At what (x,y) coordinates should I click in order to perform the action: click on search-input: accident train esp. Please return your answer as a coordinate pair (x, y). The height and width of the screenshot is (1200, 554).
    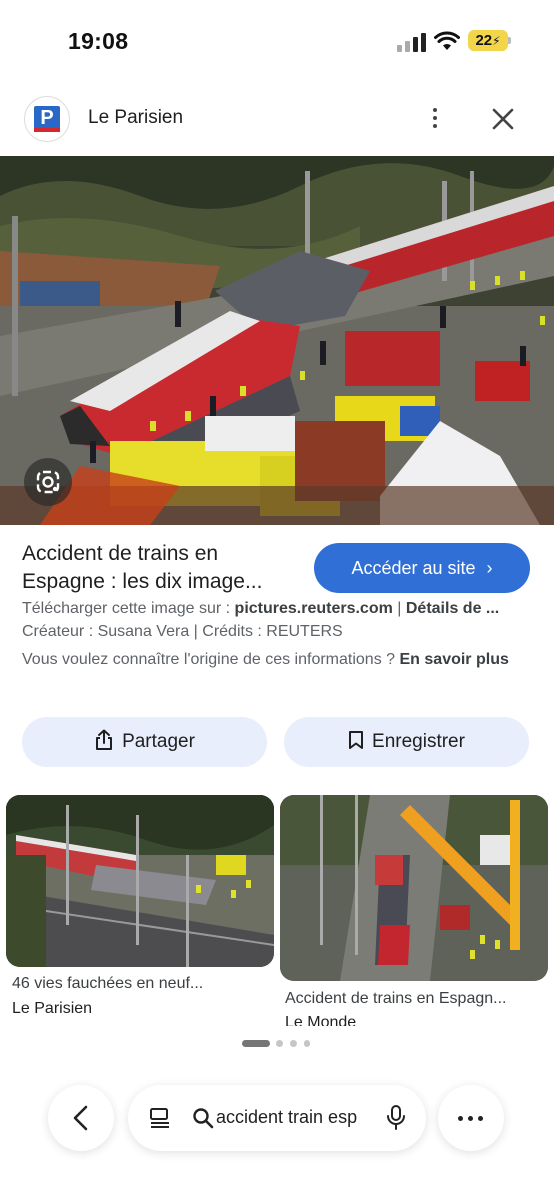
    Looking at the image, I should click on (291, 1117).